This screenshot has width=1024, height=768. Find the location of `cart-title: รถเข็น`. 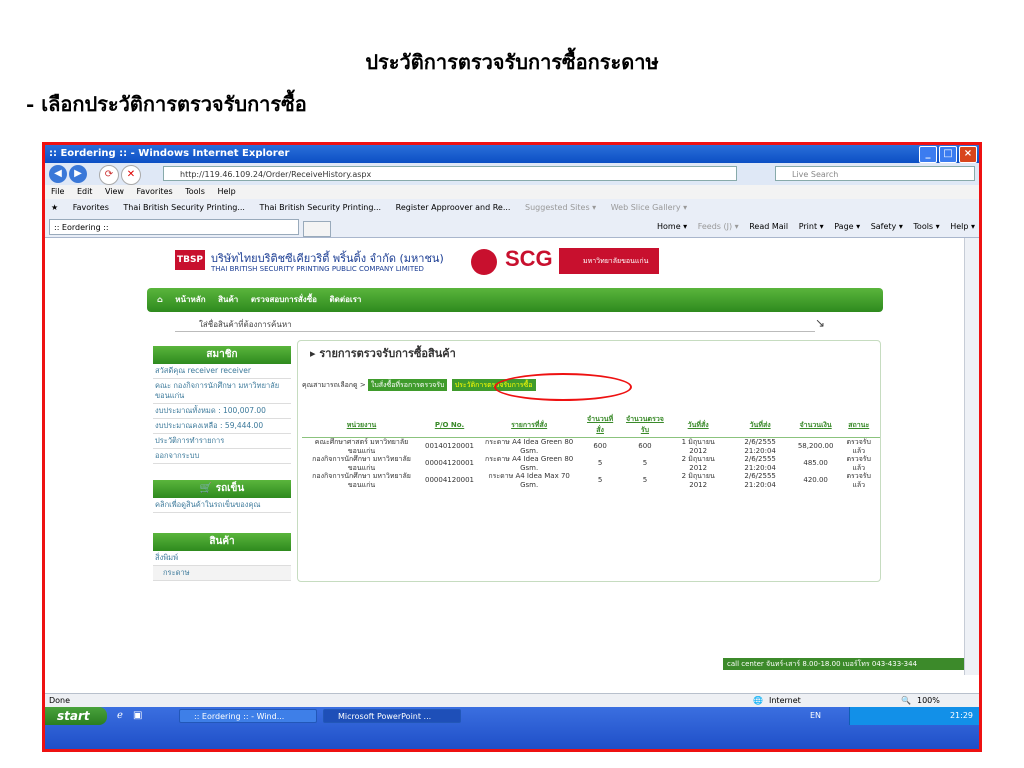

cart-title: รถเข็น is located at coordinates (230, 488).